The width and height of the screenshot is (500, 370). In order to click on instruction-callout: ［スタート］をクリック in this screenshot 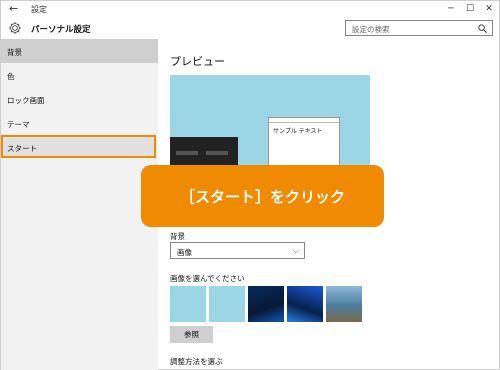, I will do `click(262, 196)`.